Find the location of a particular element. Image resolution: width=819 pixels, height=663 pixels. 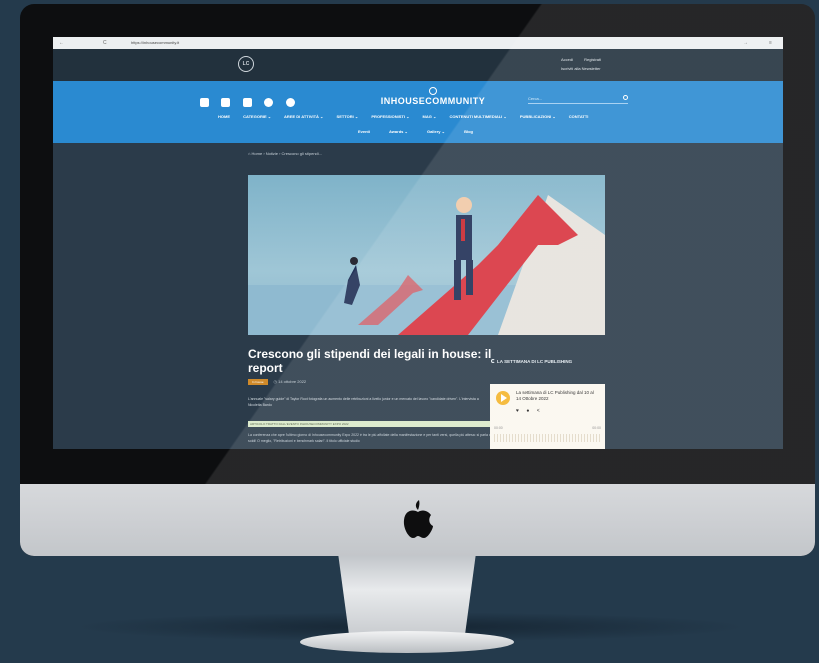

site-brand: INHOUSECOMMUNITY is located at coordinates (433, 96).